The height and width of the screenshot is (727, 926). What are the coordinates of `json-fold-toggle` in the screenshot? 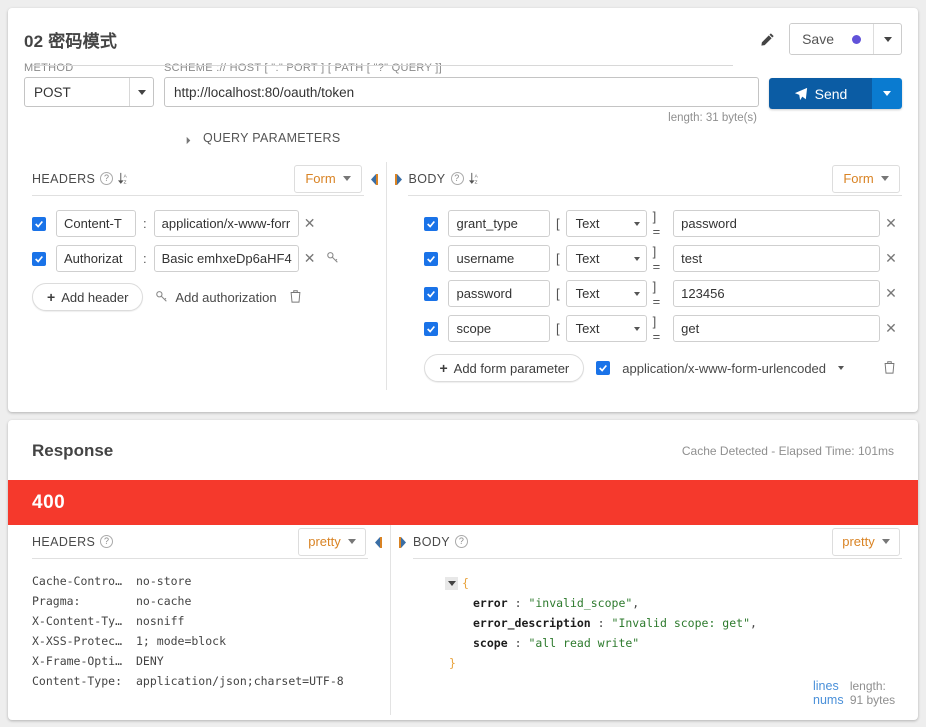 It's located at (451, 583).